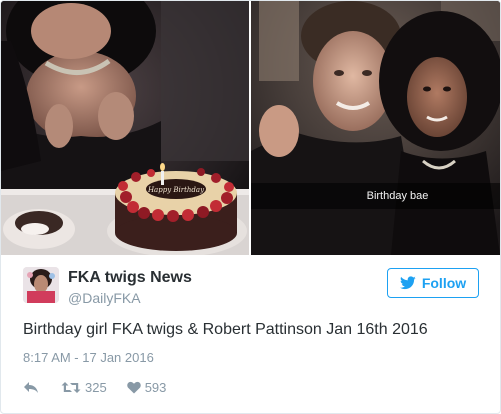  Describe the element at coordinates (176, 190) in the screenshot. I see `cake-icing-text: Happy Birthday` at that location.